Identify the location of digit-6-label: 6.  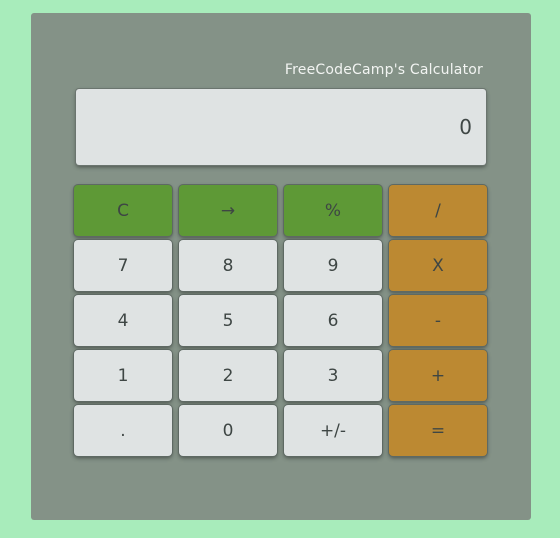
(333, 320).